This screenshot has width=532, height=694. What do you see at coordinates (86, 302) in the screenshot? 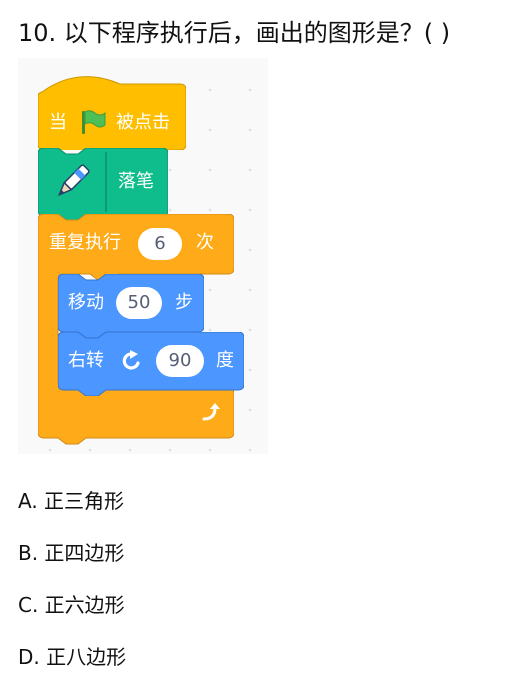
I see `move-label: 移动` at bounding box center [86, 302].